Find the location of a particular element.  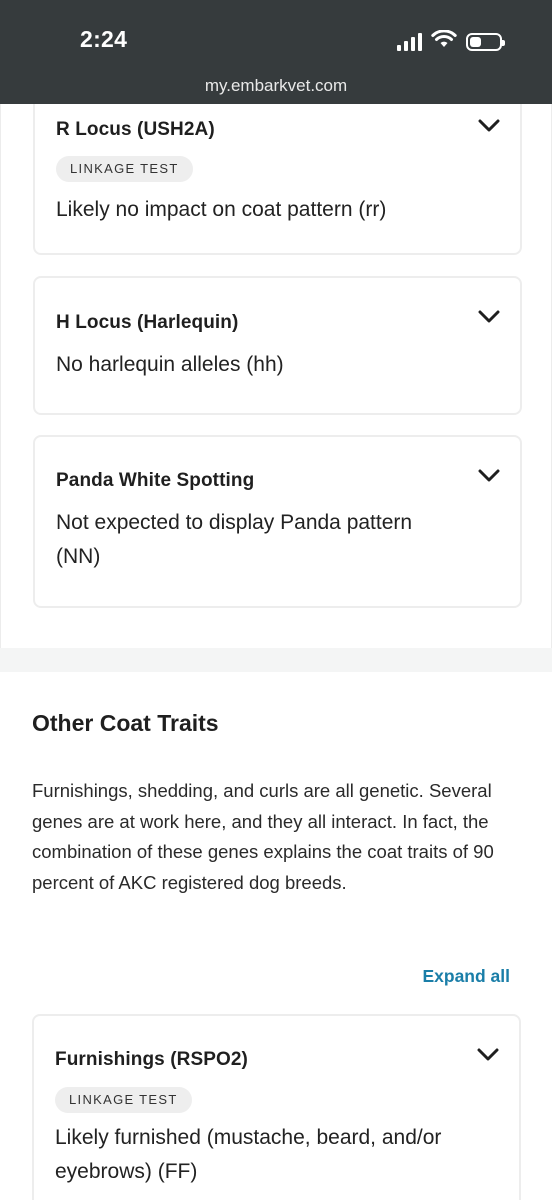

section-divider is located at coordinates (276, 660).